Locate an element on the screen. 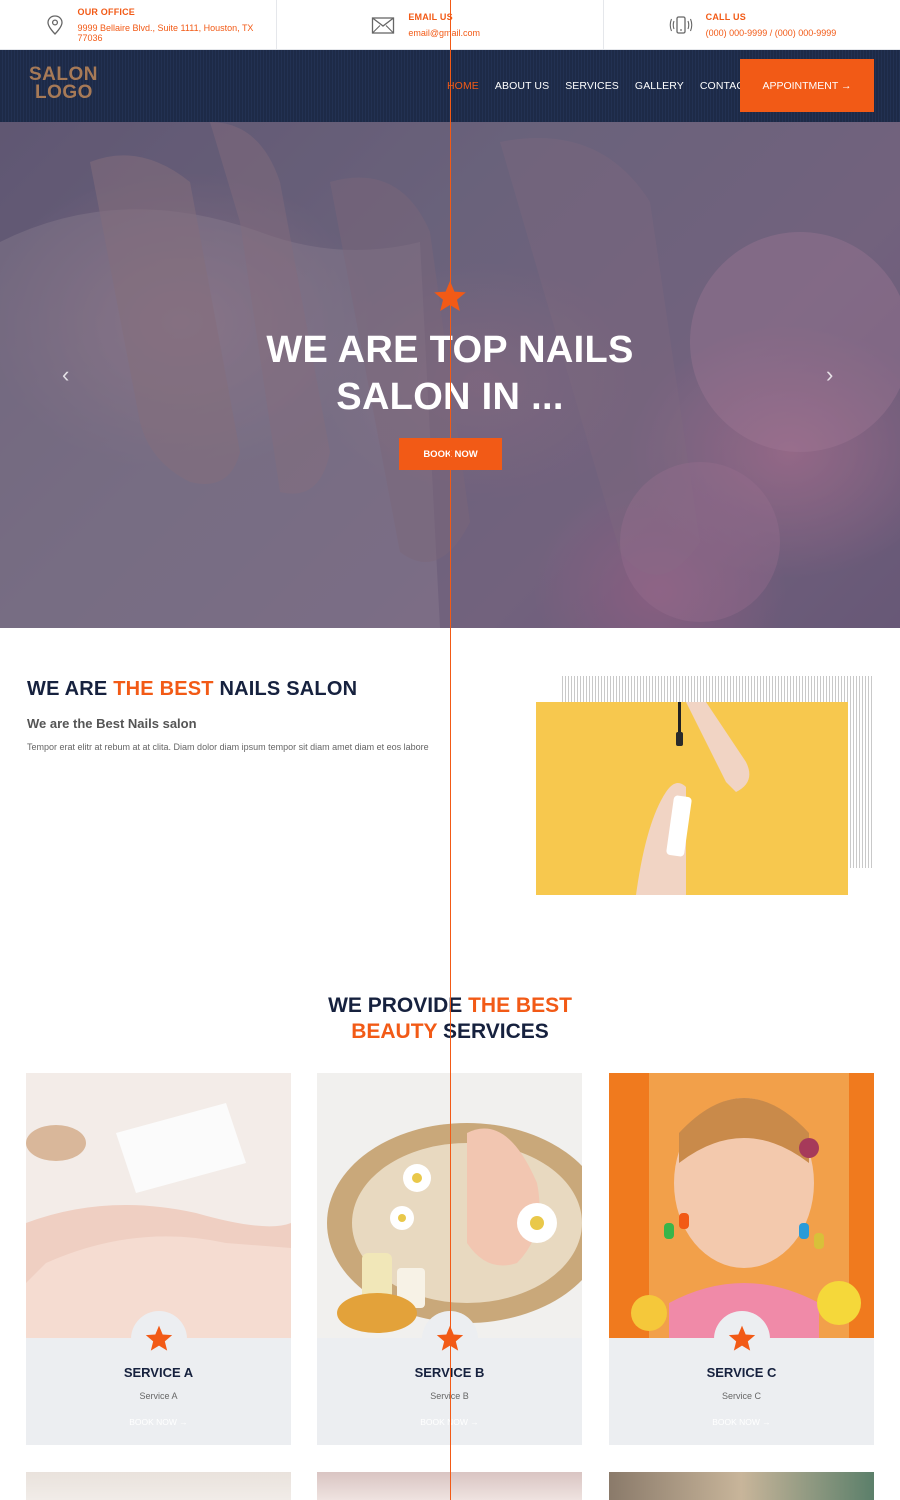  slider-prev-icon: ‹ is located at coordinates (65, 375).